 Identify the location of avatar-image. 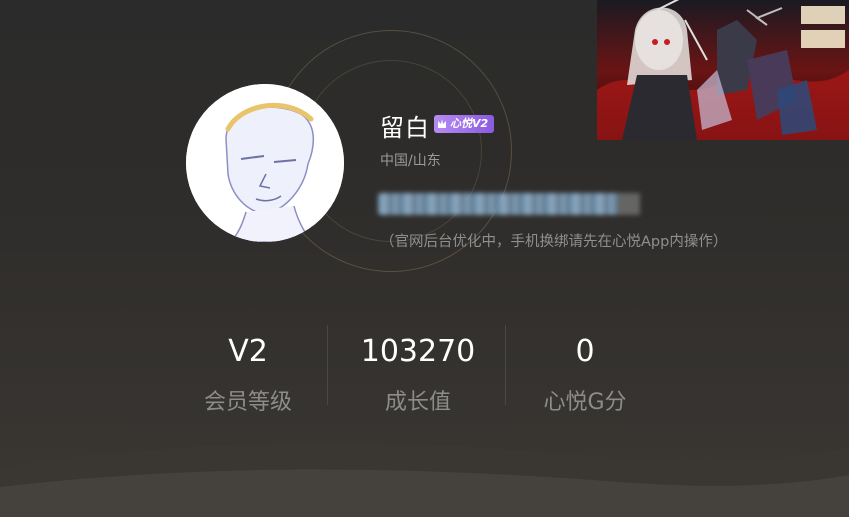
(265, 163).